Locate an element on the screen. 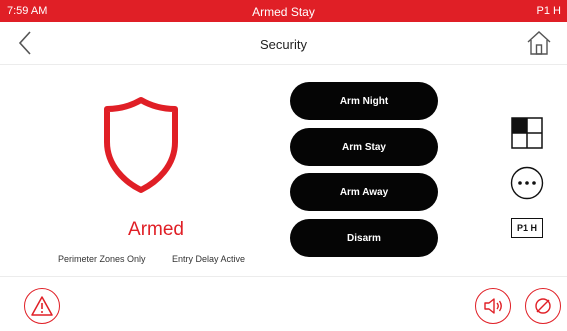 This screenshot has width=567, height=331. status-bar: 7:59 AM Armed Stay P1 H is located at coordinates (283, 11).